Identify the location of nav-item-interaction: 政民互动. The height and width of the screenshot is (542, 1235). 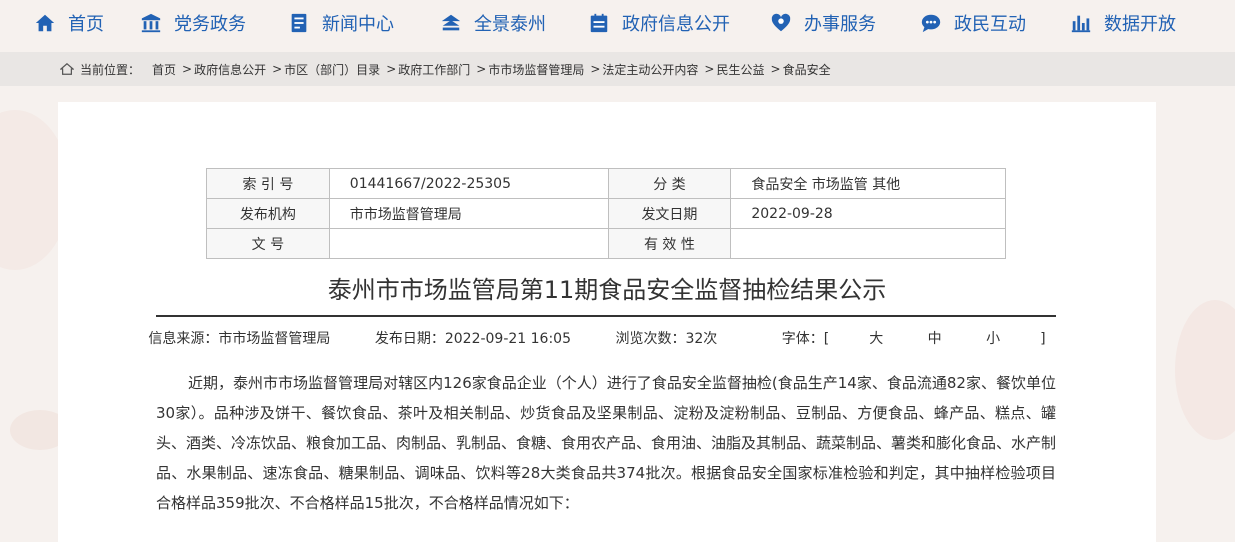
(973, 23).